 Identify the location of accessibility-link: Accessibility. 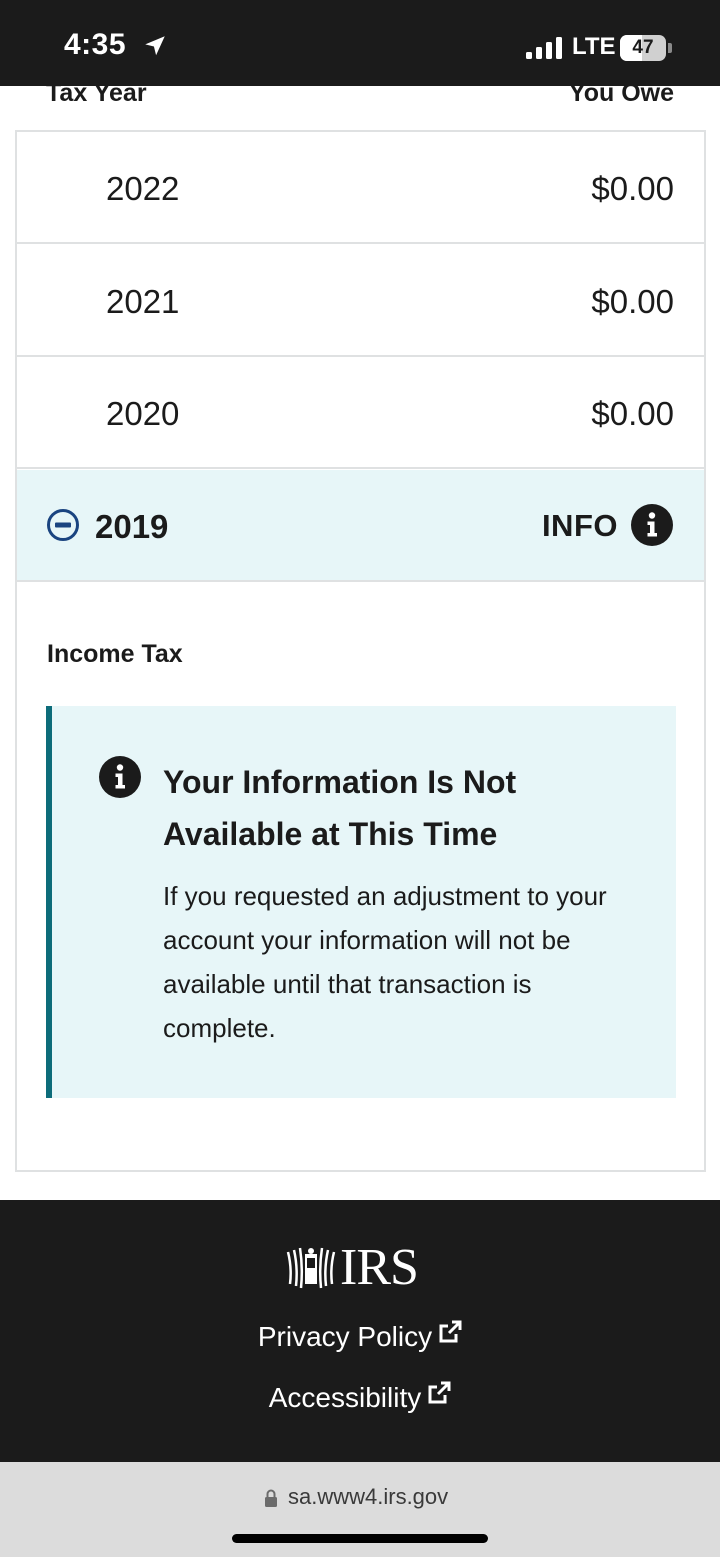
(360, 1397).